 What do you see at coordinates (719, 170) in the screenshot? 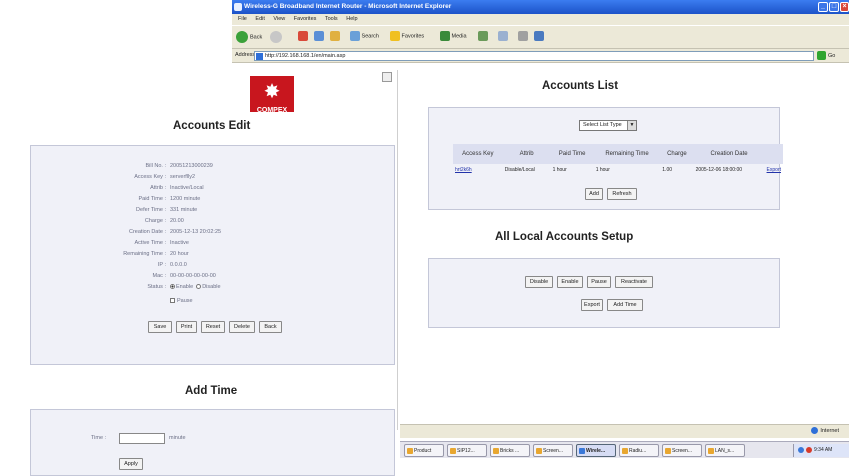
I see `creation-date-cell: 2005-12-06 18:00:00` at bounding box center [719, 170].